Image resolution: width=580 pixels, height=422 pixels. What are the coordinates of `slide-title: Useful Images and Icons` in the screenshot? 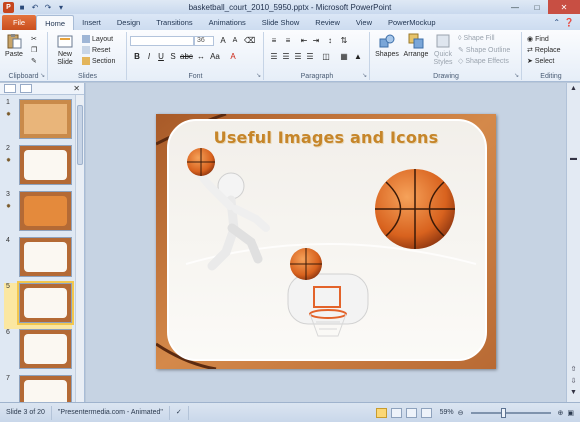 It's located at (326, 137).